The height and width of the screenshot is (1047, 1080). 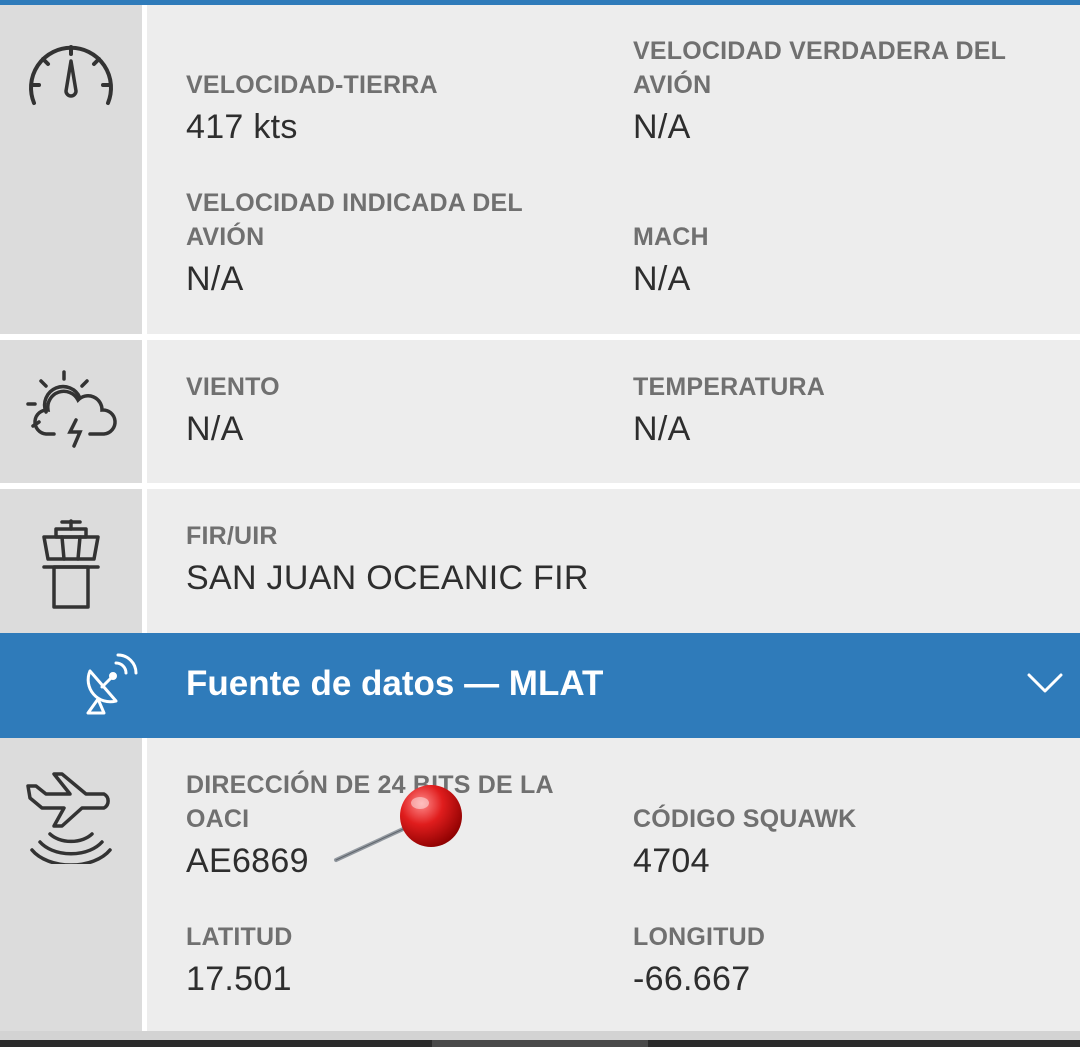 I want to click on speed-icon-column, so click(x=71, y=169).